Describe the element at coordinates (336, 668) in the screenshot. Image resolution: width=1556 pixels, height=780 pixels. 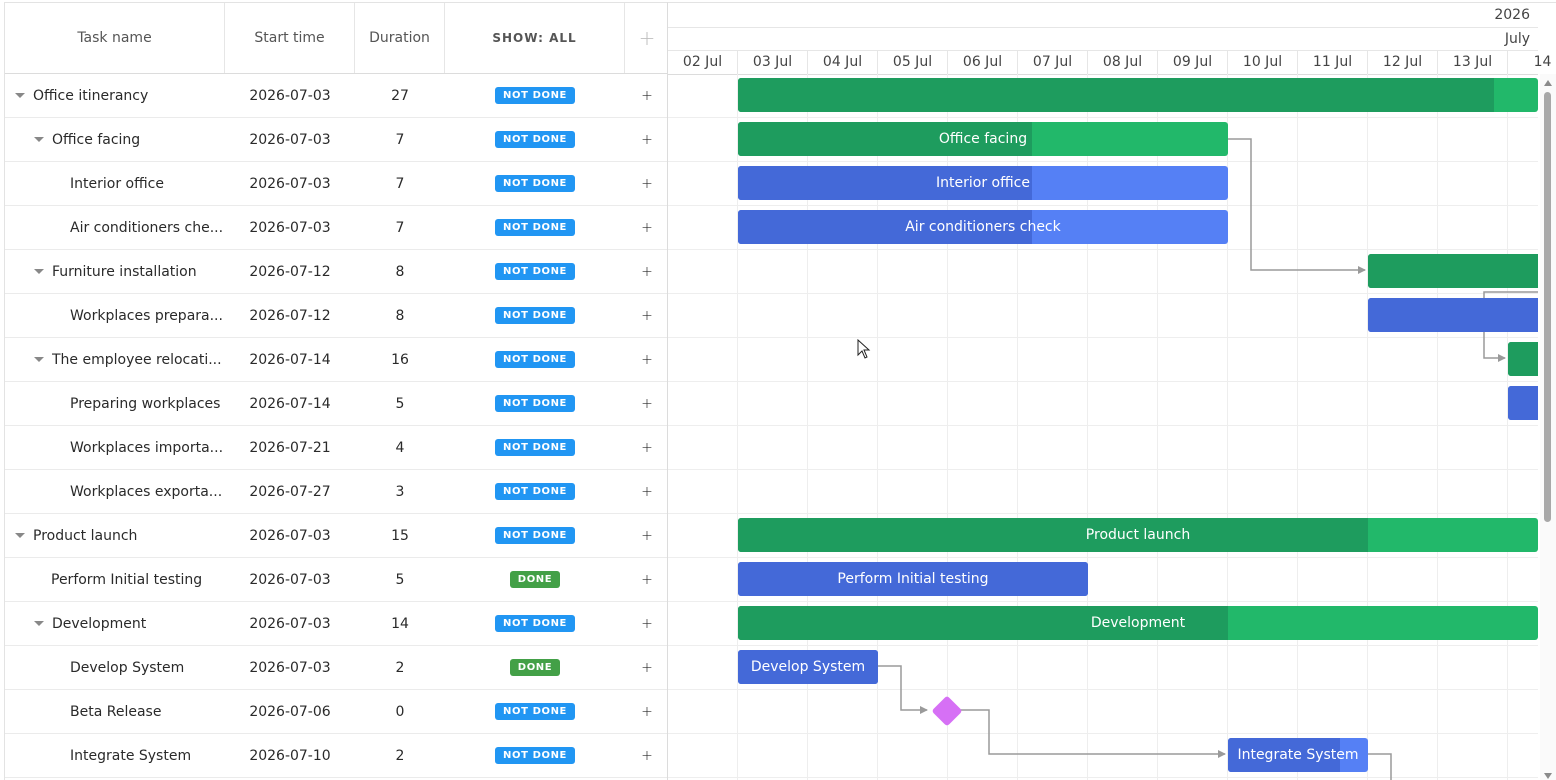
I see `table-row: Develop System 2026-07-03 2 DONE +` at that location.